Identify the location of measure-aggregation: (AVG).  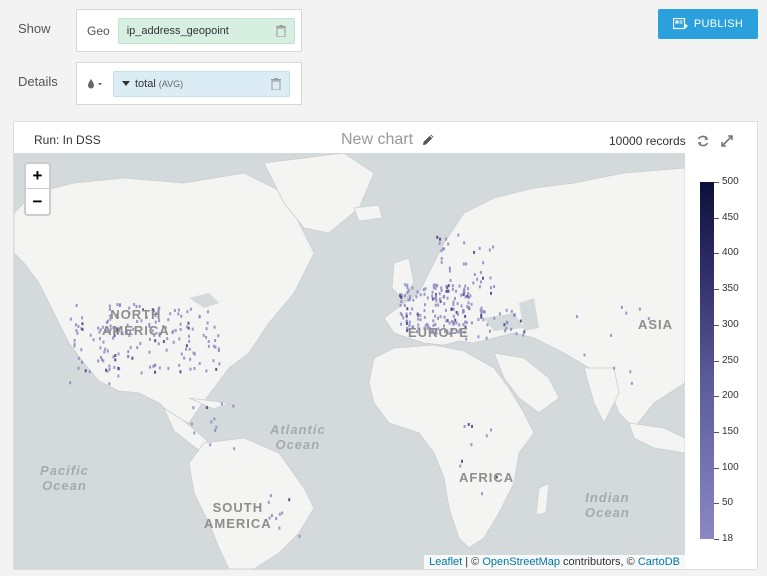
(171, 83).